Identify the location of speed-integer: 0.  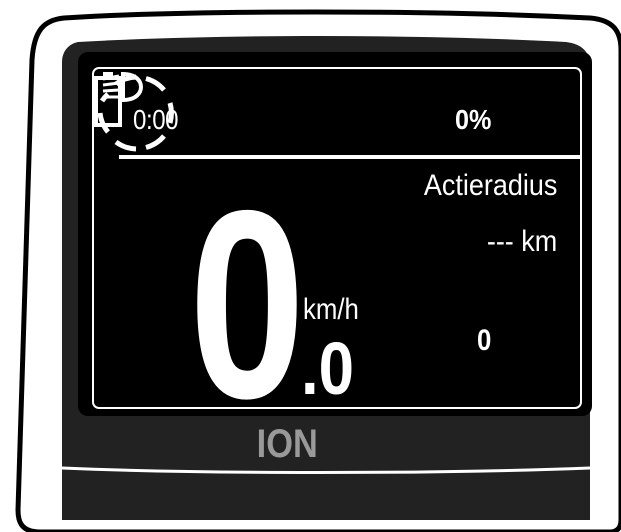
(247, 304).